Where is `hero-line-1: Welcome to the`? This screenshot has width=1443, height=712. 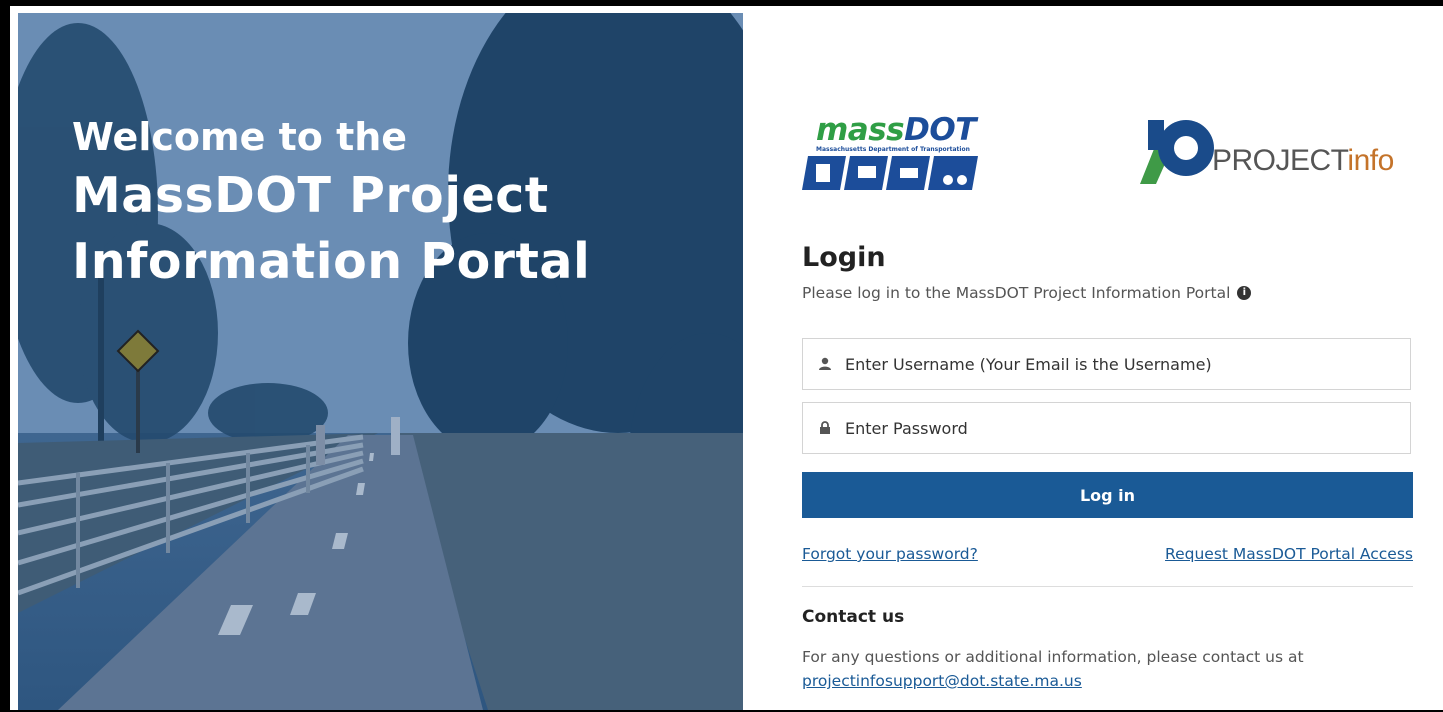
hero-line-1: Welcome to the is located at coordinates (240, 137).